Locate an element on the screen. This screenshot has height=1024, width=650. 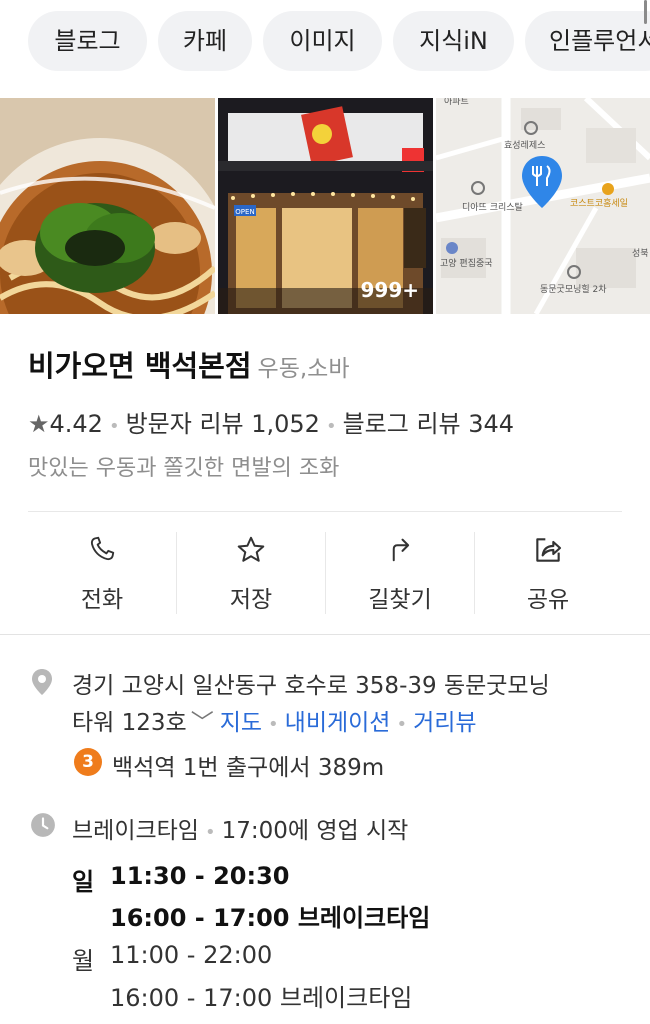
subway-directions: 백석역 1번 출구에서 389m is located at coordinates (248, 768).